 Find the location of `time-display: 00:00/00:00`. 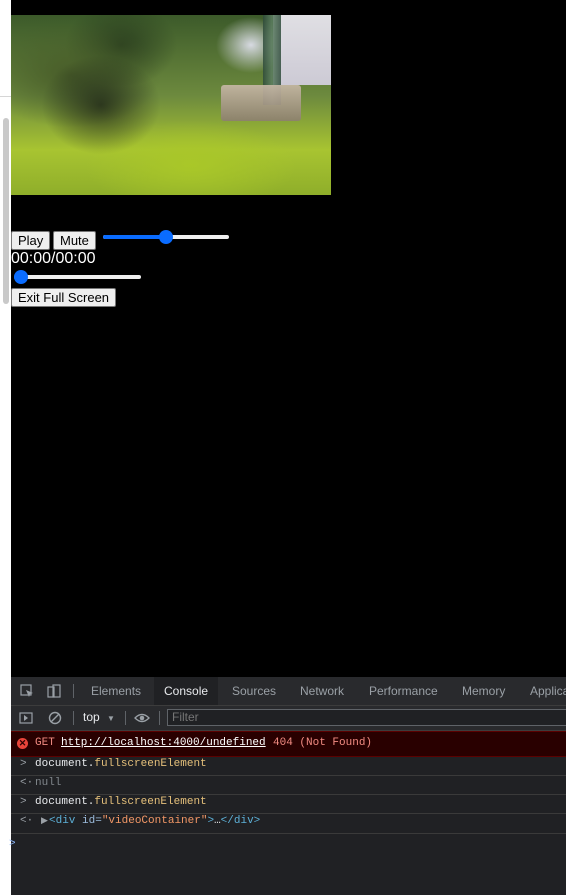

time-display: 00:00/00:00 is located at coordinates (53, 258).